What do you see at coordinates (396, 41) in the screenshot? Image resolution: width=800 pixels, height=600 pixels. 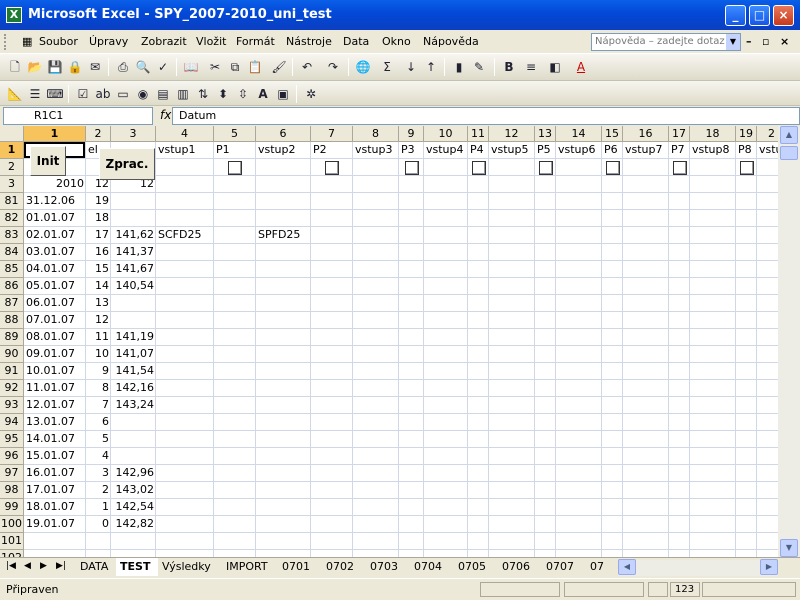 I see `menu-okno: Okno` at bounding box center [396, 41].